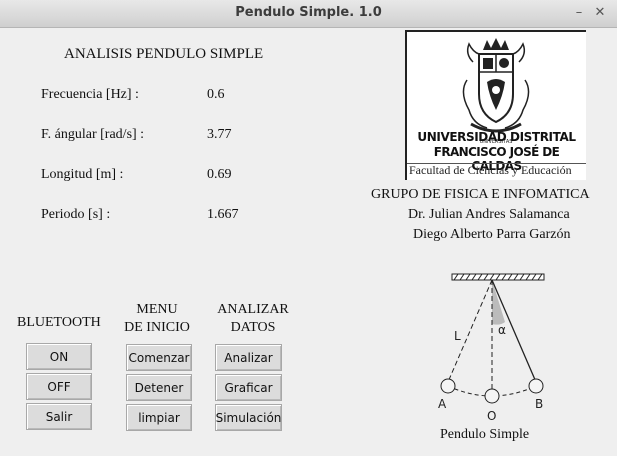  Describe the element at coordinates (536, 386) in the screenshot. I see `bob-b` at that location.